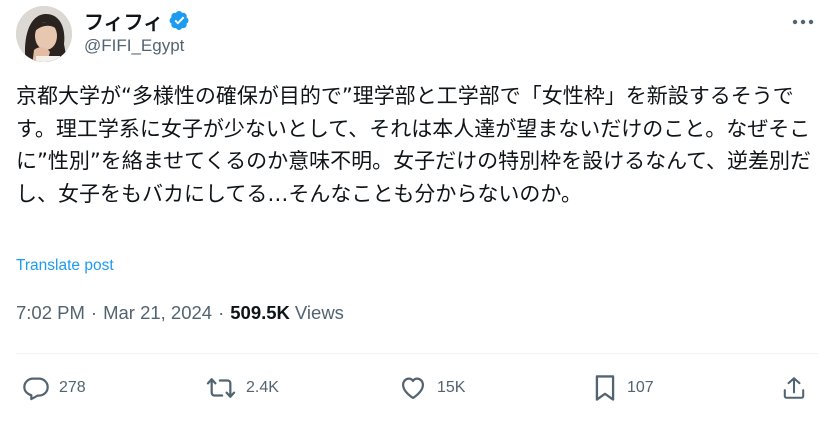 This screenshot has width=834, height=430. I want to click on more-dots-icon, so click(803, 22).